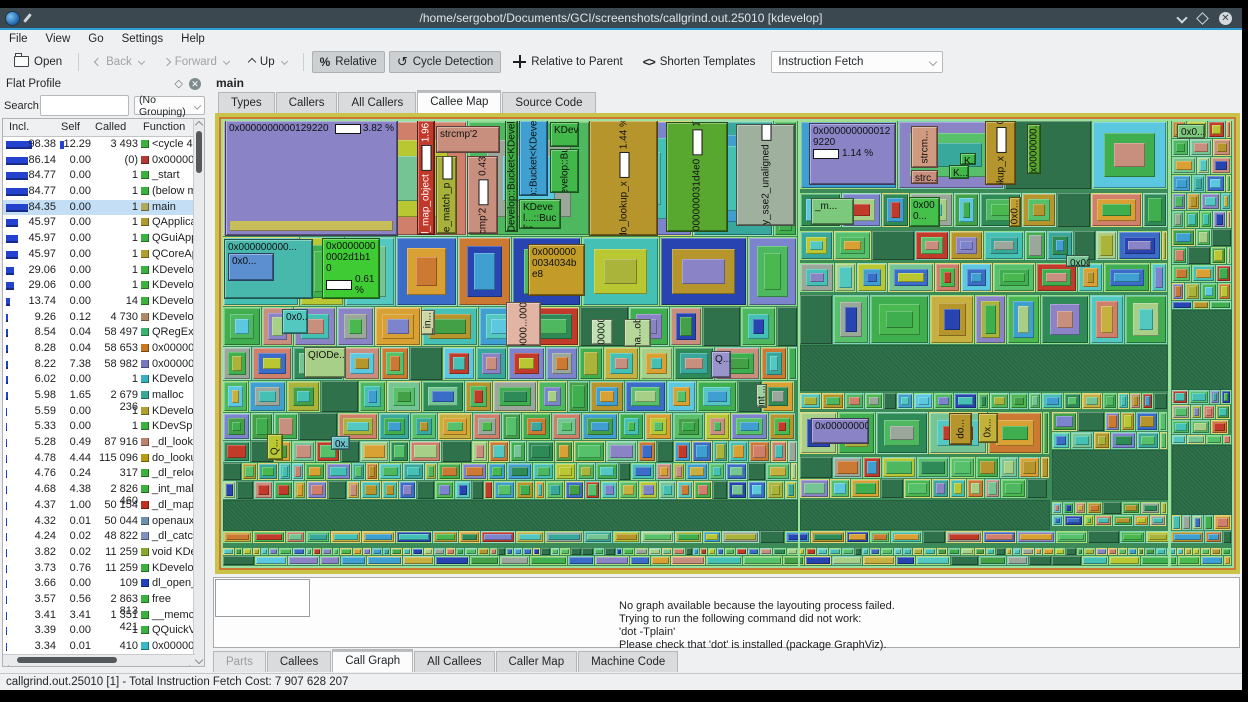 The height and width of the screenshot is (702, 1248). I want to click on table-row: 45.970.001QApplicatio, so click(98, 223).